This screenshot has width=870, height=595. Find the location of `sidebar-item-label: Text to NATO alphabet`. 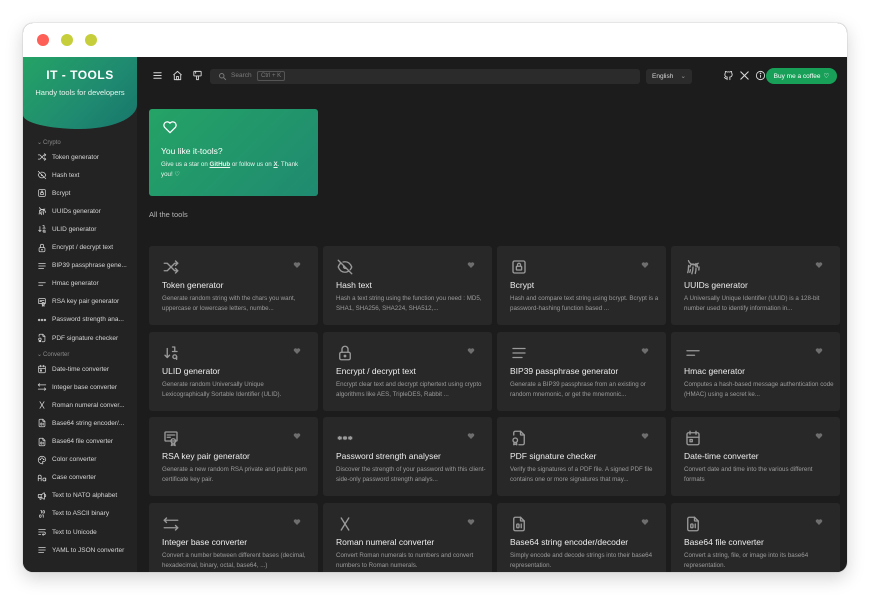

sidebar-item-label: Text to NATO alphabet is located at coordinates (85, 496).